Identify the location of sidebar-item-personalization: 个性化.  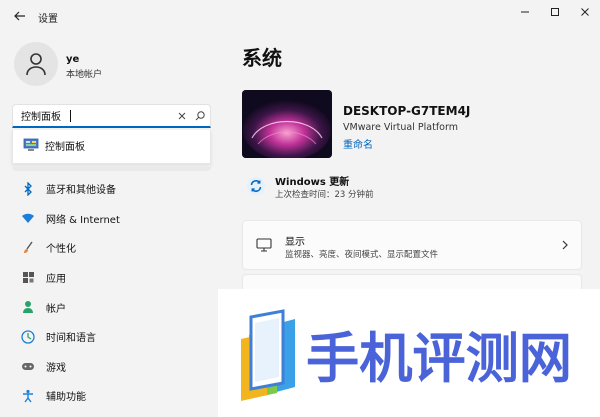
(111, 248).